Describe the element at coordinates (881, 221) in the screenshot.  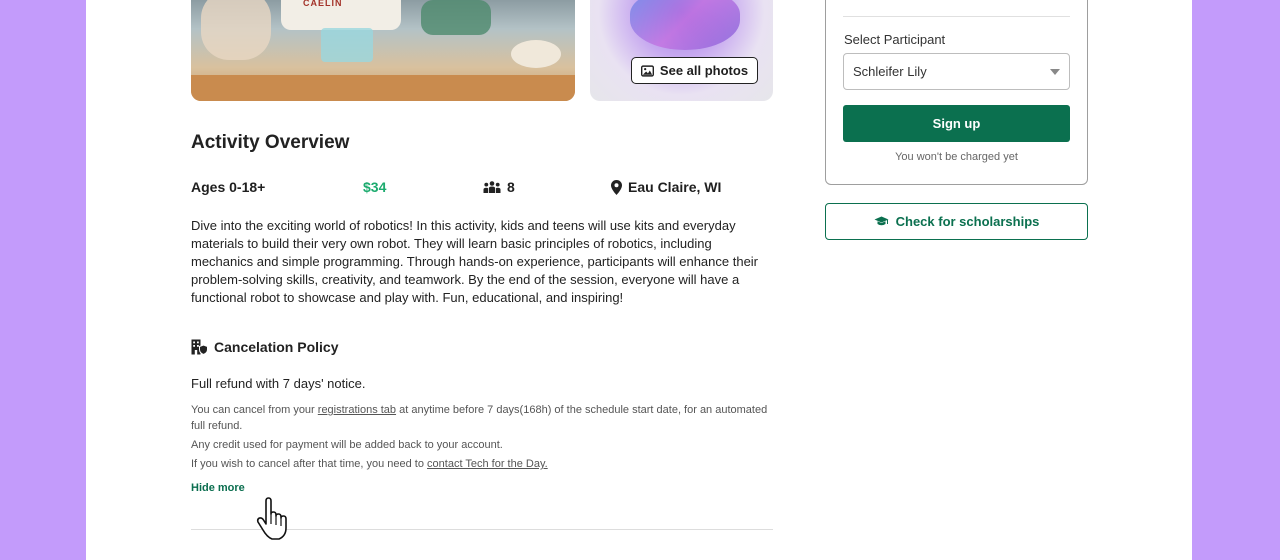
I see `graduation-cap-icon` at that location.